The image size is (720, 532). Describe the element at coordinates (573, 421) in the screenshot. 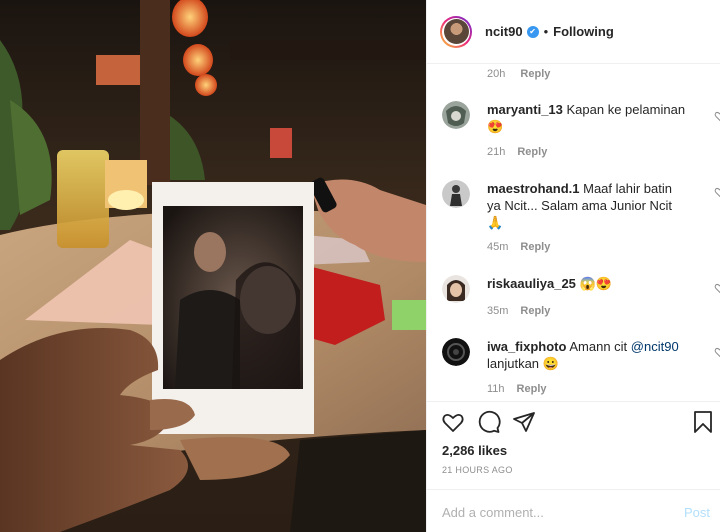

I see `post-actions-bar` at that location.